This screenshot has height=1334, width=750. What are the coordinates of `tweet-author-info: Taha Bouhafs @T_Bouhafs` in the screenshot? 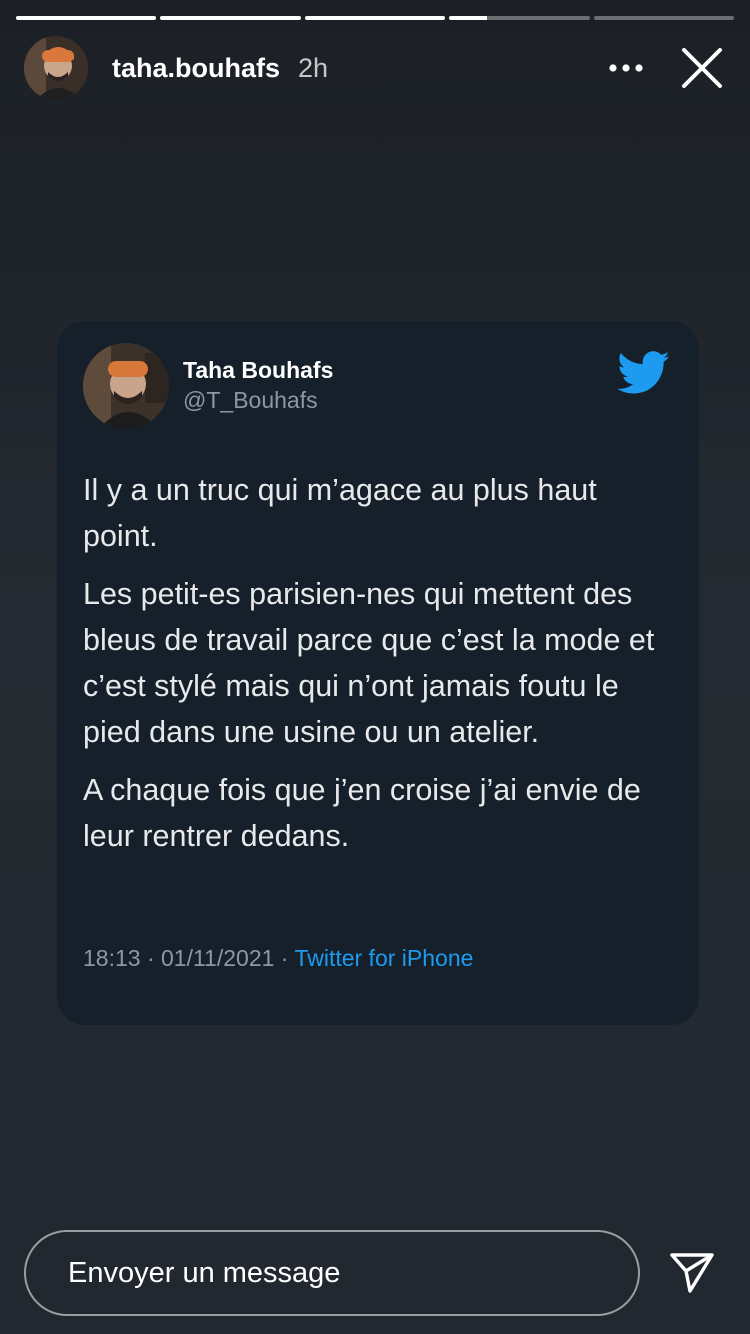 It's located at (258, 379).